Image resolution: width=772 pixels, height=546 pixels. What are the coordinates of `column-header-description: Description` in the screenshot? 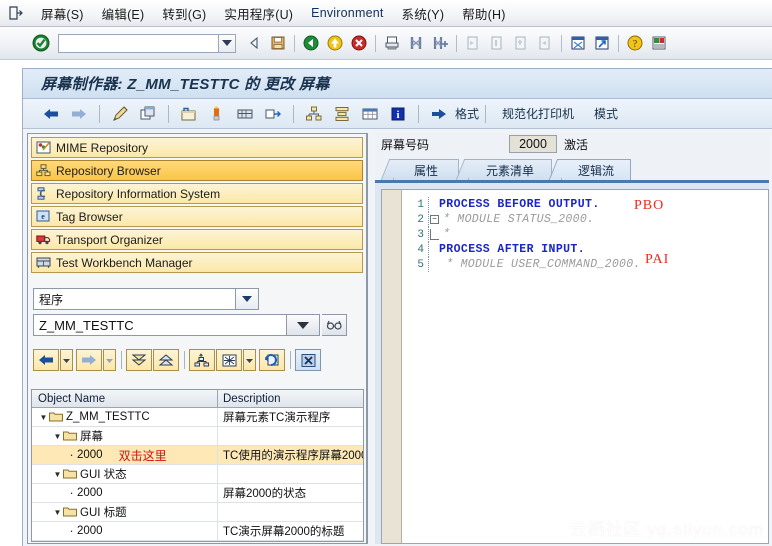 It's located at (290, 398).